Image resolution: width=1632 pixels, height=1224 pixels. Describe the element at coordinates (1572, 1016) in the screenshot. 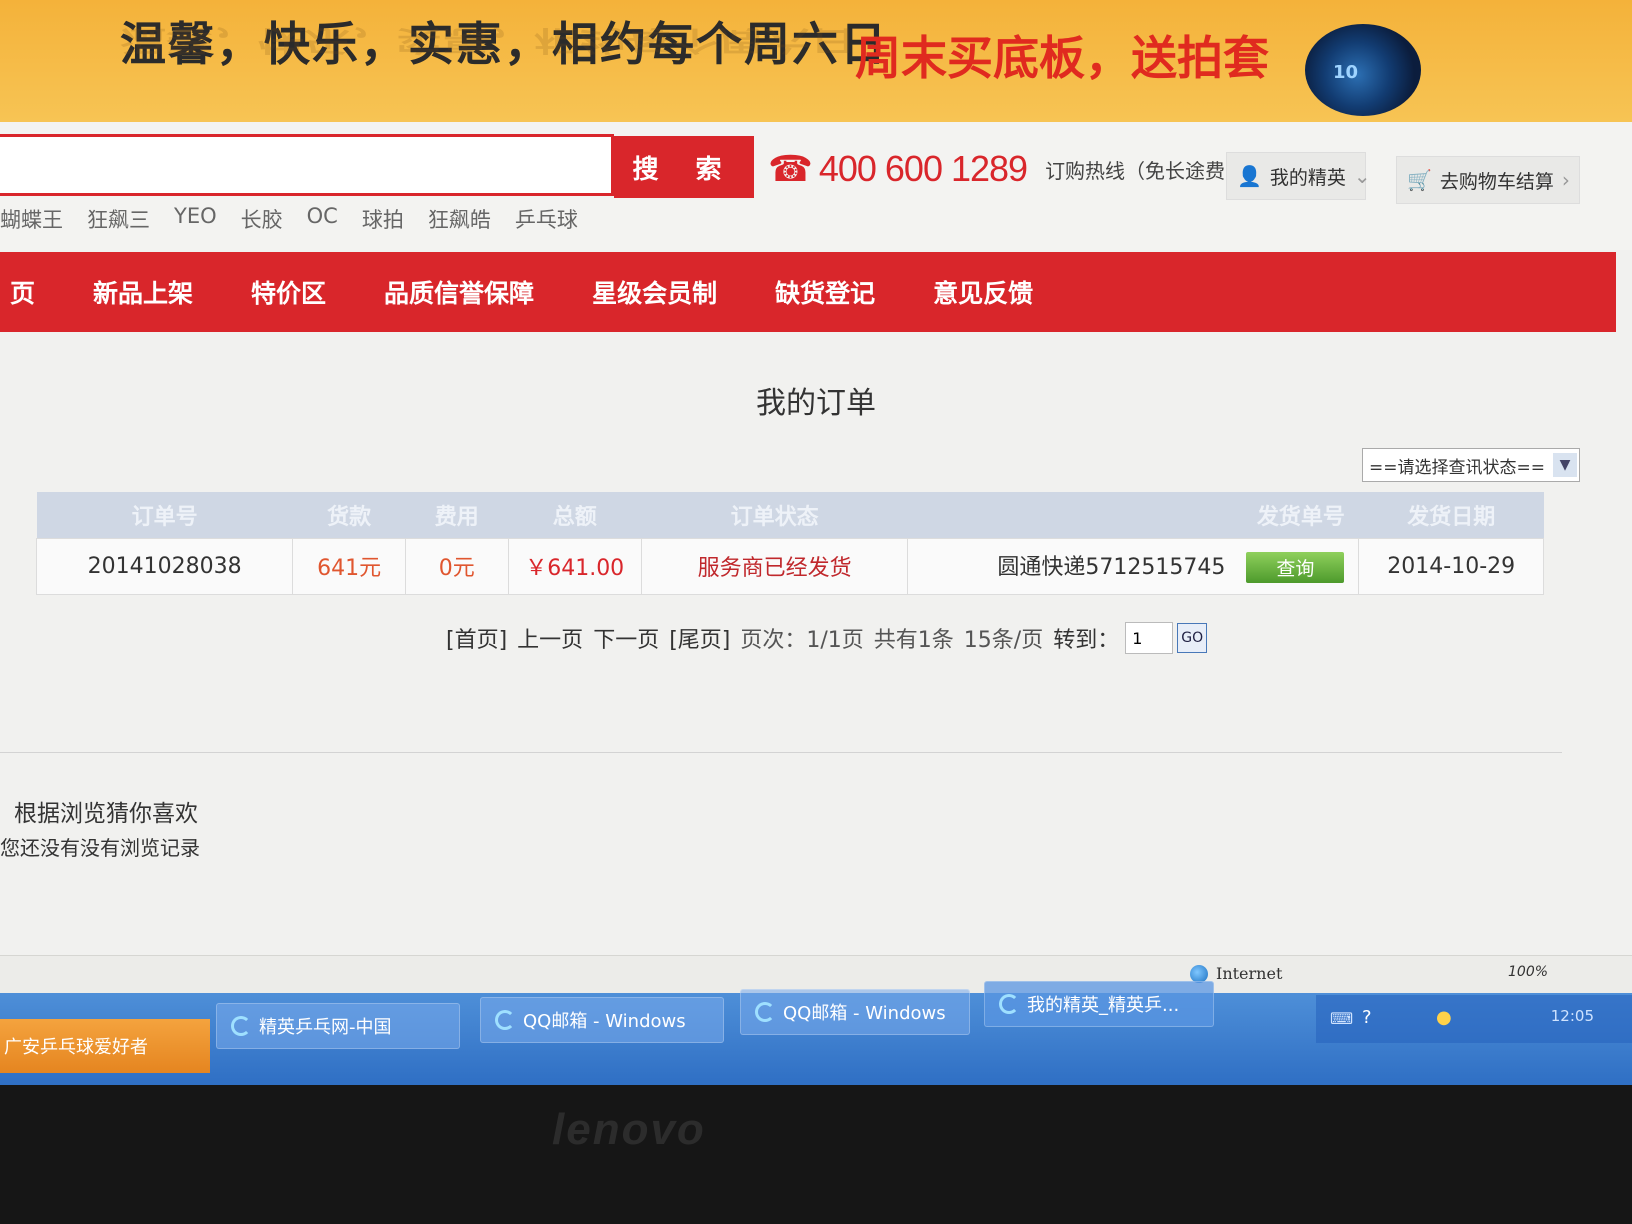

I see `tray-clock: 12:05` at that location.